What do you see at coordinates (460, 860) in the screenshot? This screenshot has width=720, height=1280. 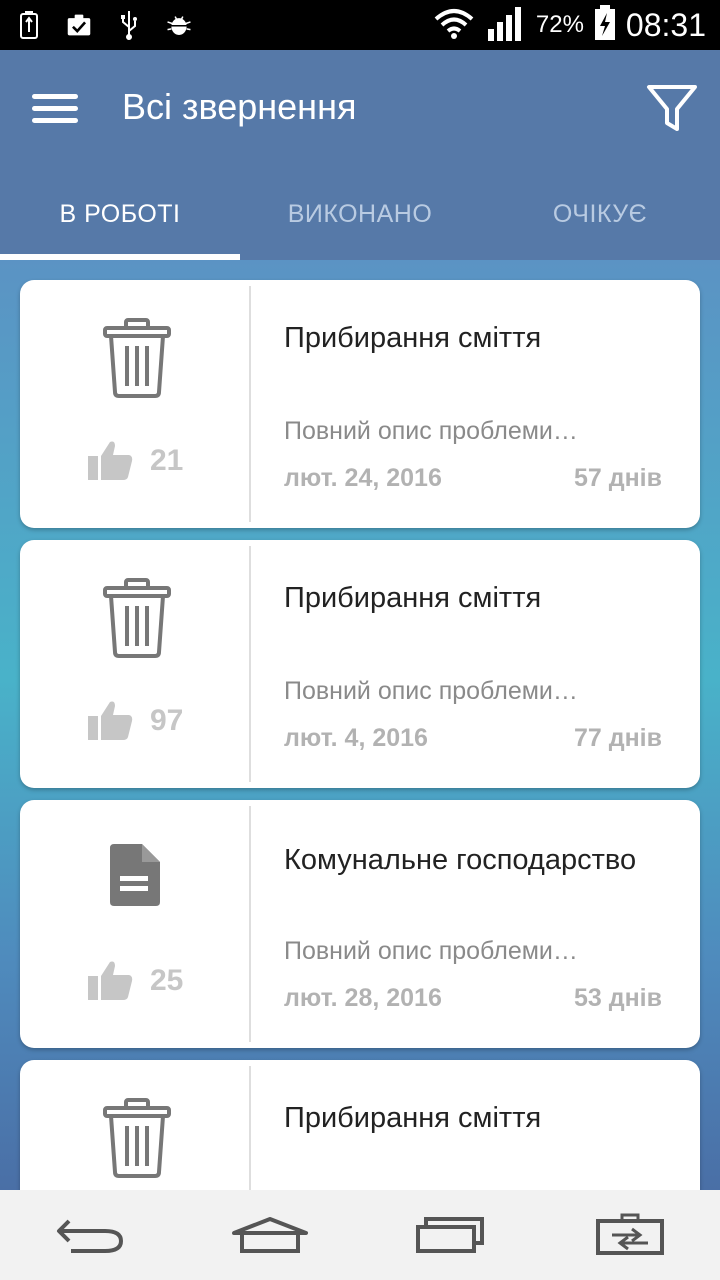 I see `card-title: Комунальне господарство` at bounding box center [460, 860].